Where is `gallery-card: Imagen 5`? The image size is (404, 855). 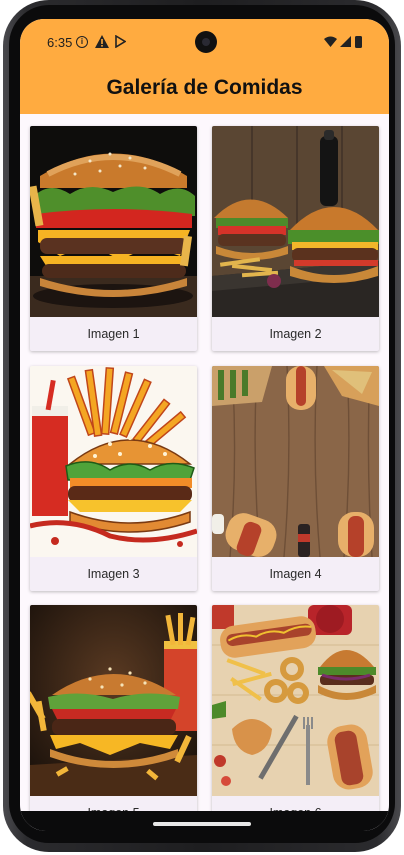
gallery-card: Imagen 5 is located at coordinates (113, 717).